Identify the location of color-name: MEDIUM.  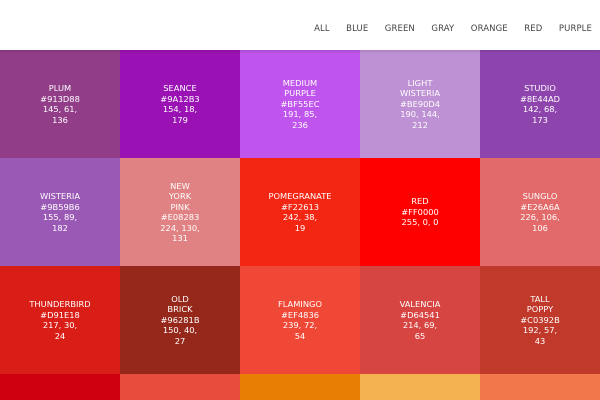
(300, 82).